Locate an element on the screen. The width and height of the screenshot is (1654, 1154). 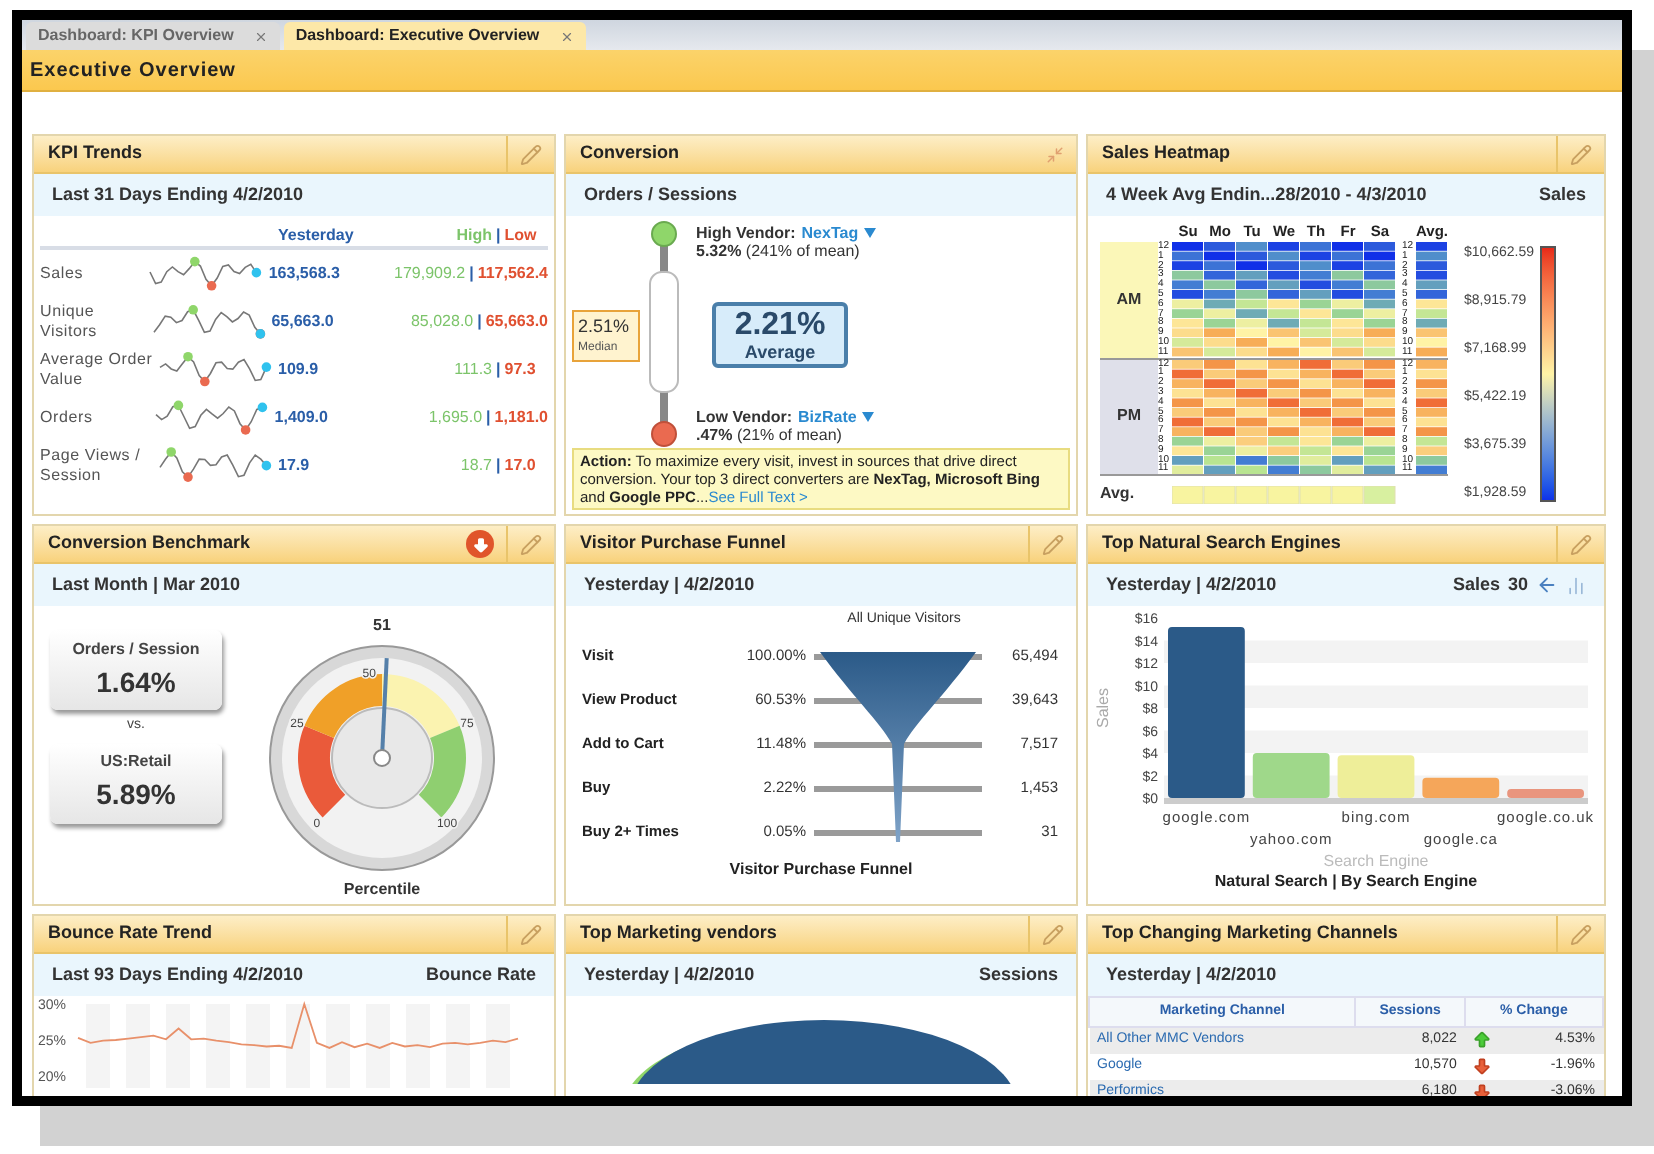
vendor-detail: .47% (21% of mean) is located at coordinates (769, 435).